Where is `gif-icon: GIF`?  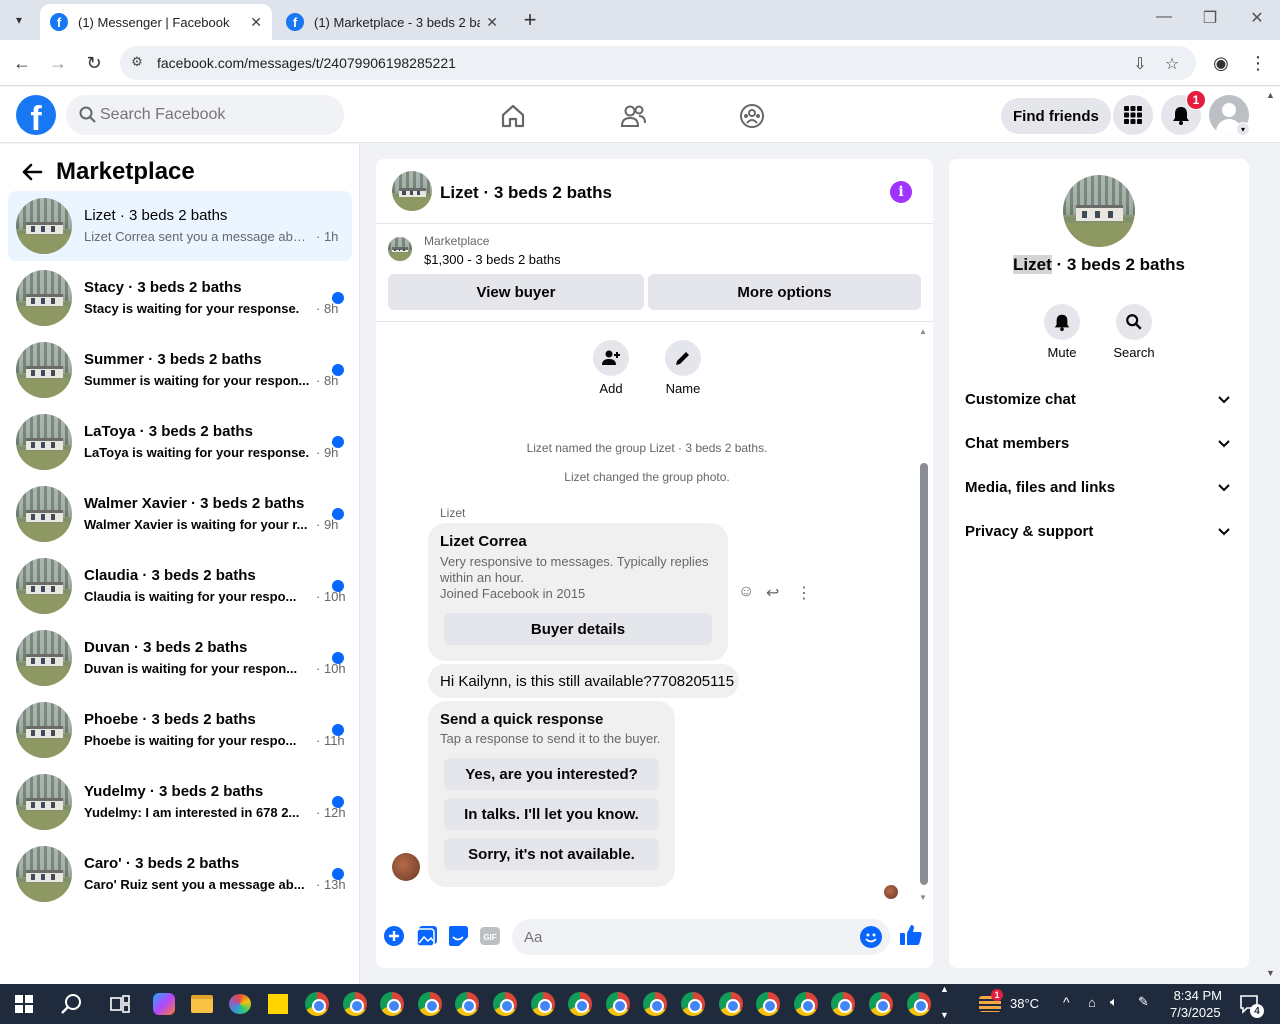
gif-icon: GIF is located at coordinates (490, 936).